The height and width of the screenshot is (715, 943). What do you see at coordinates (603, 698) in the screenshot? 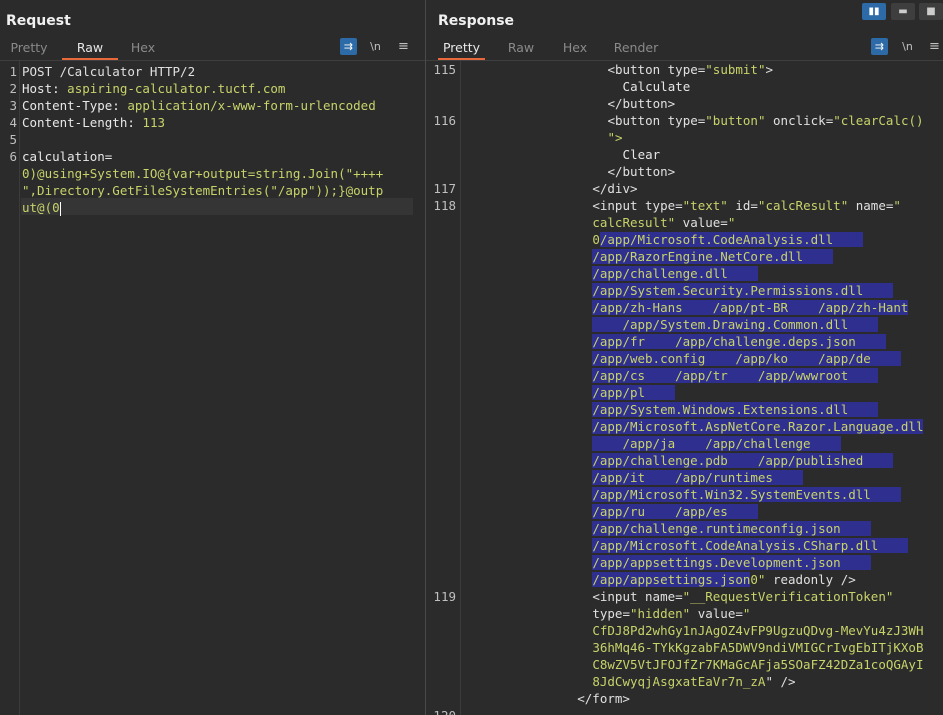
I see `code-line: </form>` at bounding box center [603, 698].